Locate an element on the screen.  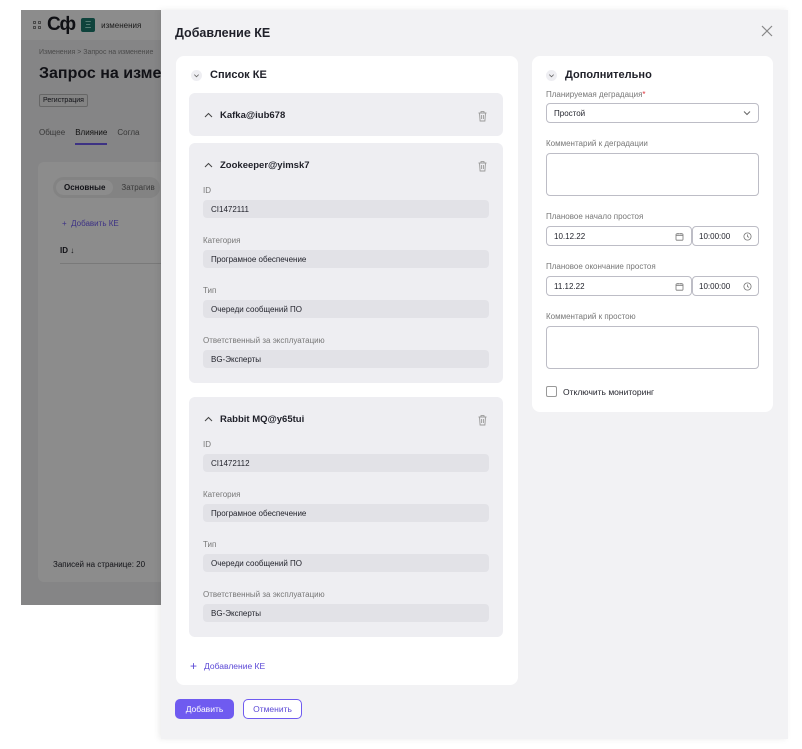
ke-list-header: Список КЕ is located at coordinates (229, 75).